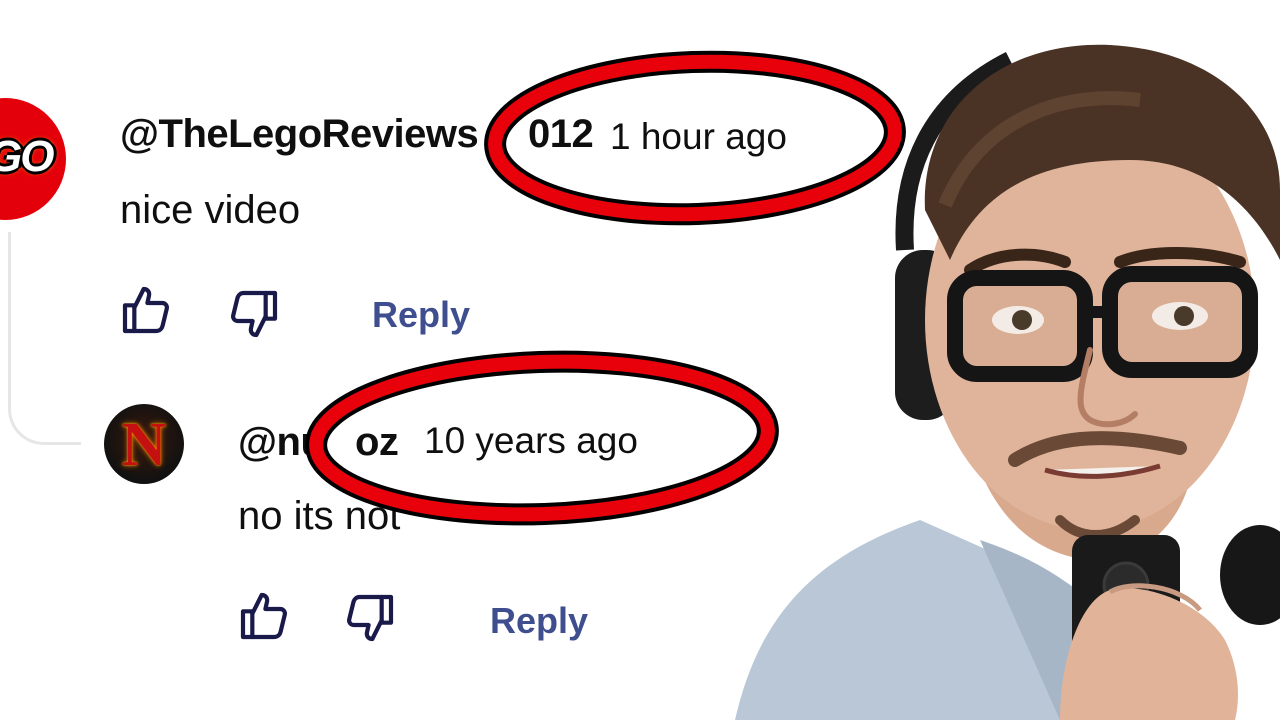 Image resolution: width=1280 pixels, height=720 pixels. What do you see at coordinates (395, 516) in the screenshot?
I see `comment-text-part: t` at bounding box center [395, 516].